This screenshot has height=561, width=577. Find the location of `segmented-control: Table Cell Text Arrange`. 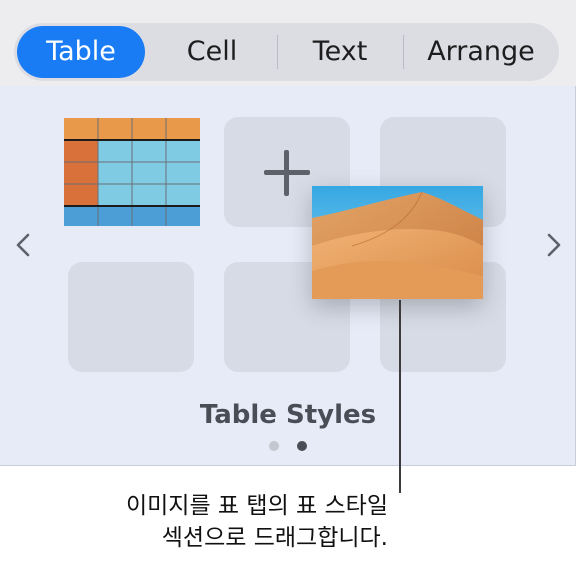

segmented-control: Table Cell Text Arrange is located at coordinates (286, 52).